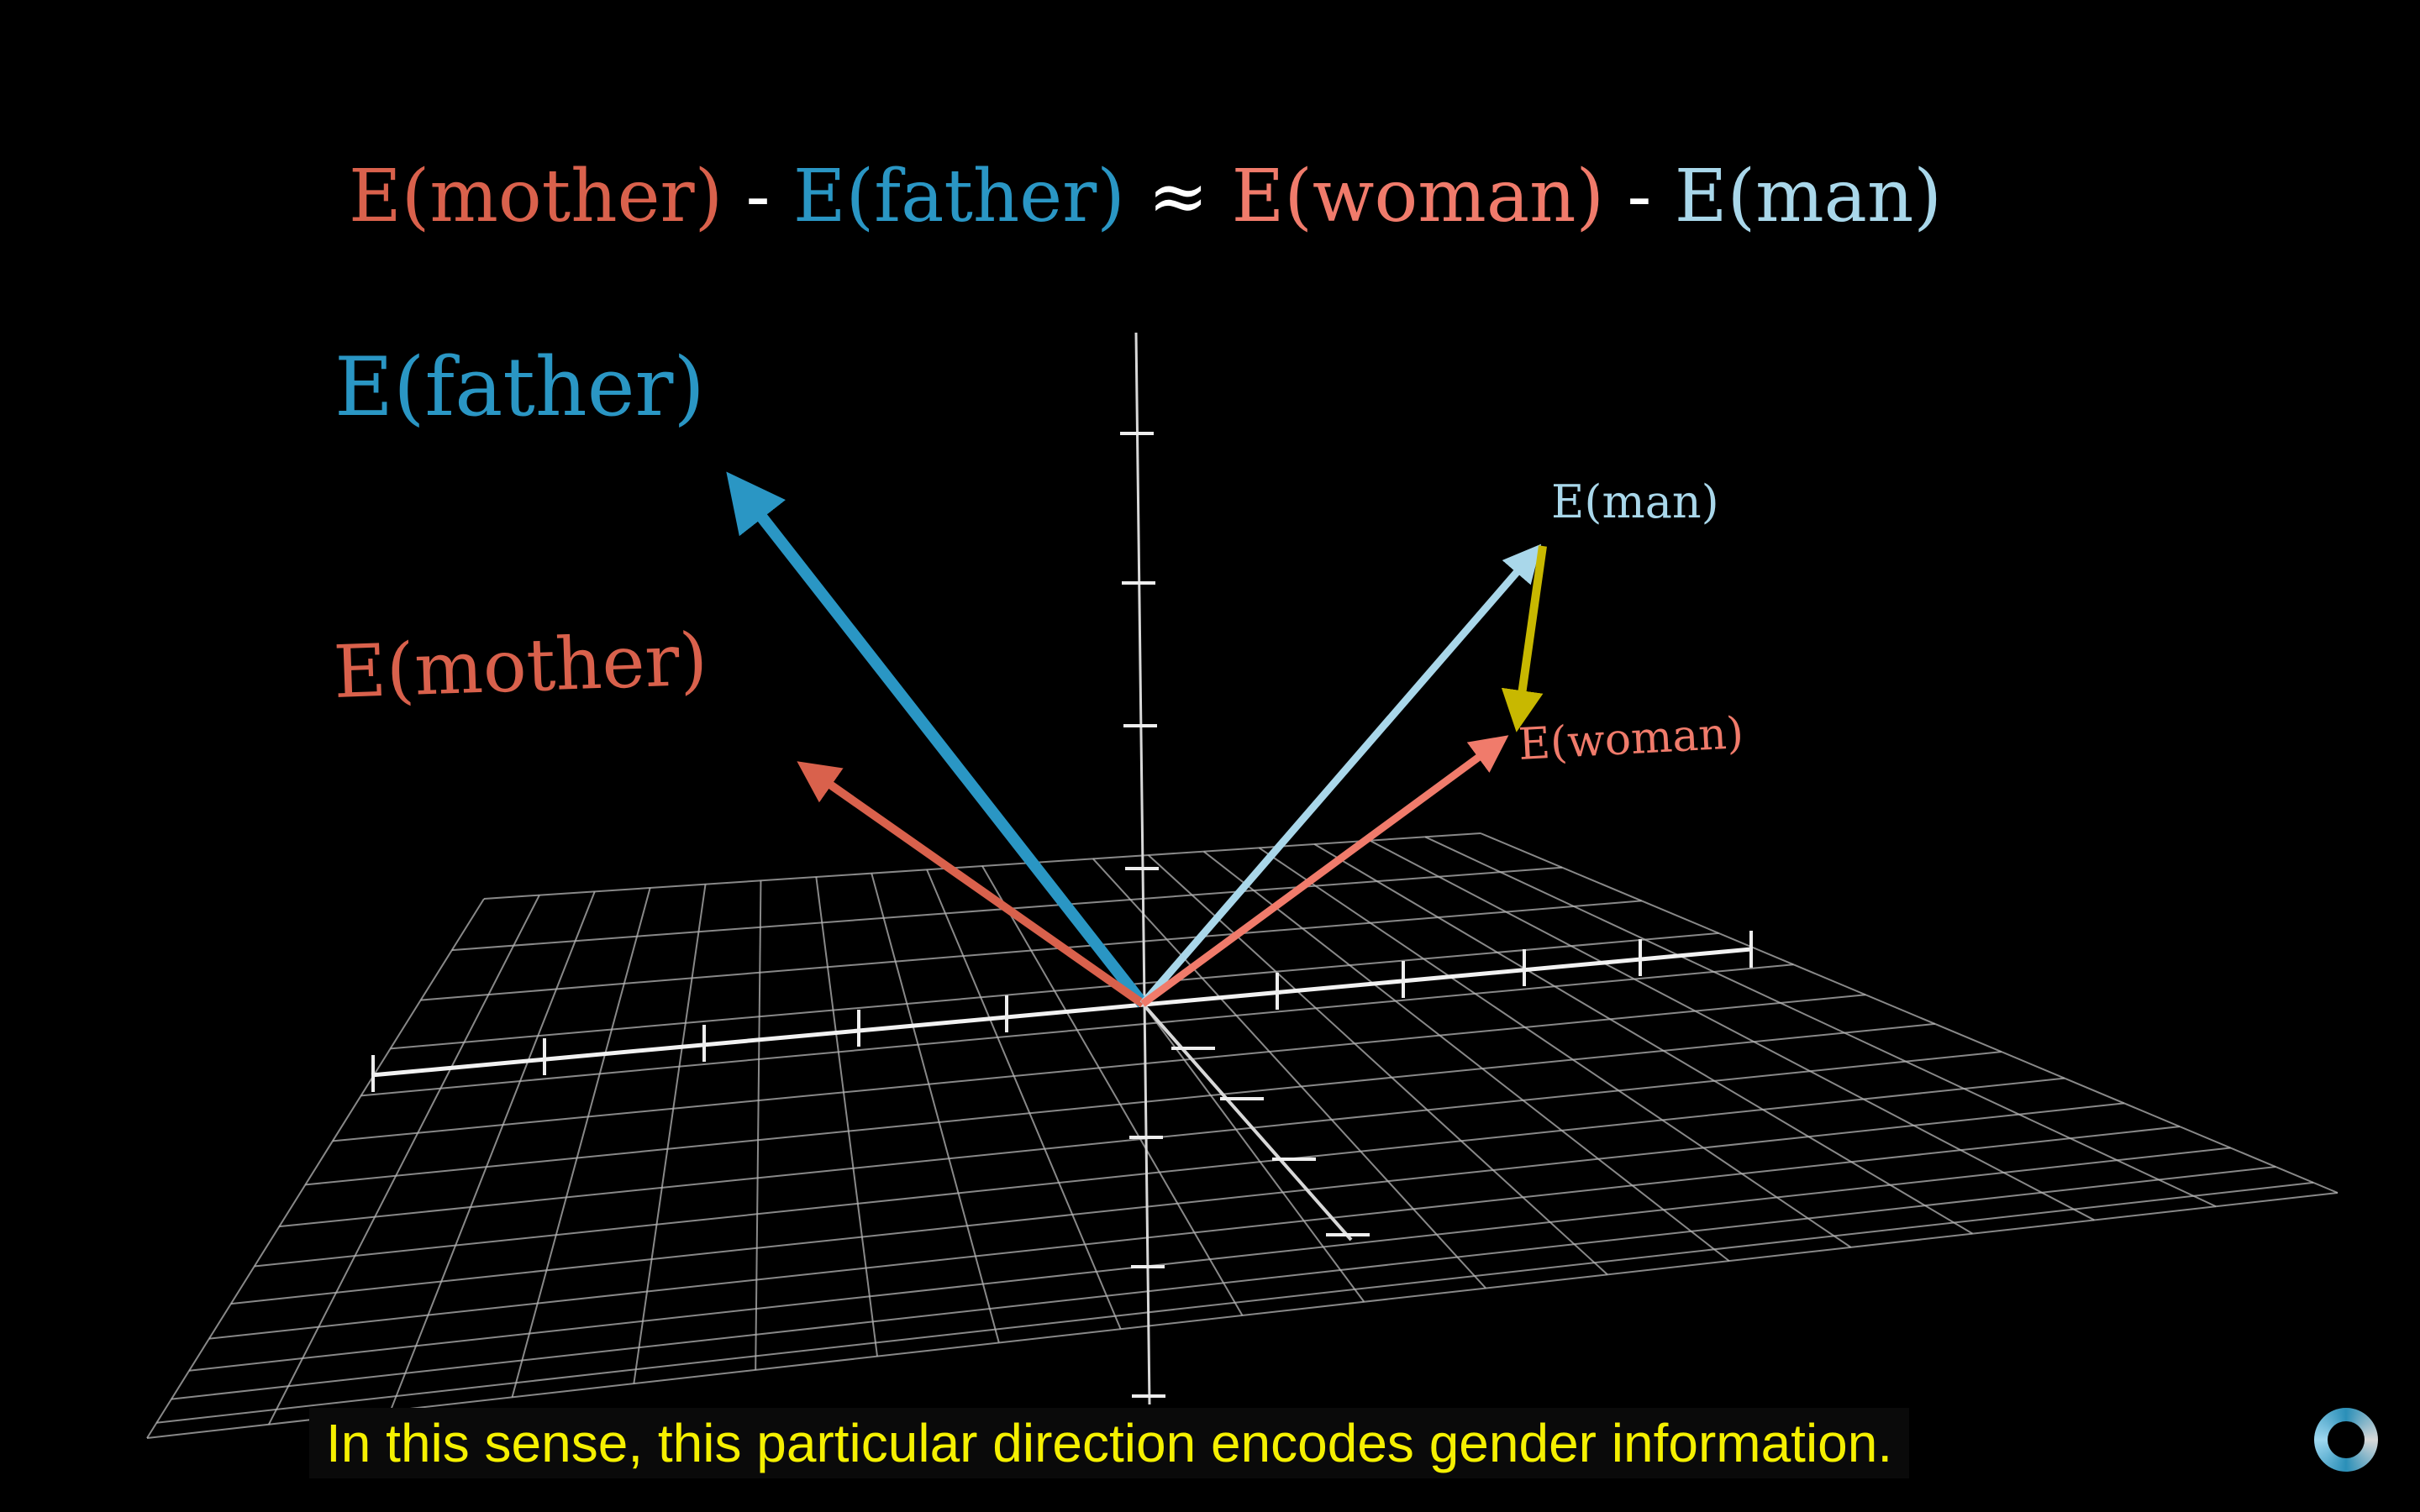 This screenshot has width=2420, height=1512. I want to click on equation-man: E(man), so click(1808, 197).